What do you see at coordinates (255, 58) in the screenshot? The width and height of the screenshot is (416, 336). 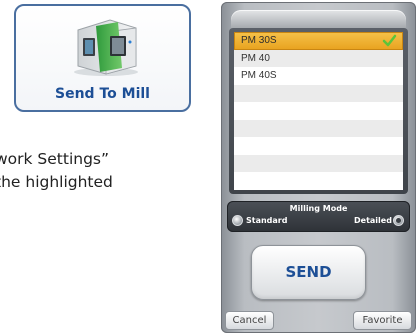 I see `list-item-label: PM 40` at bounding box center [255, 58].